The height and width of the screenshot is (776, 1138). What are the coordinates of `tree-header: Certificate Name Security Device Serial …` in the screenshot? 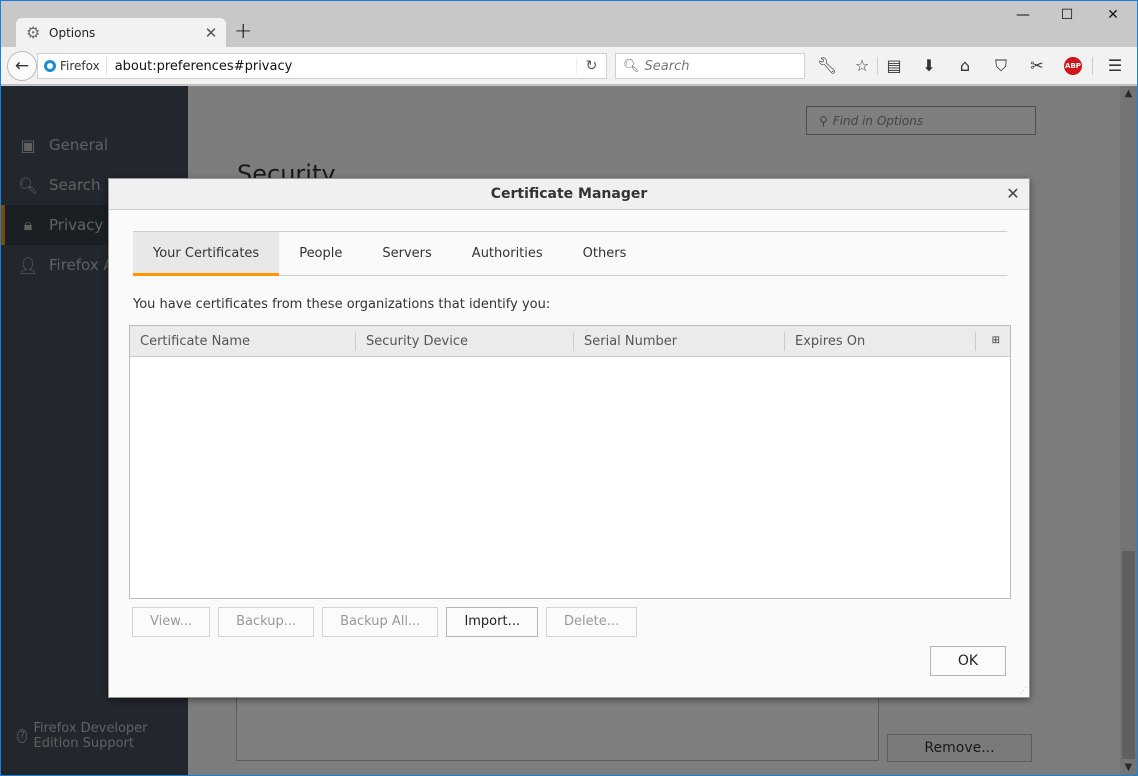 It's located at (570, 341).